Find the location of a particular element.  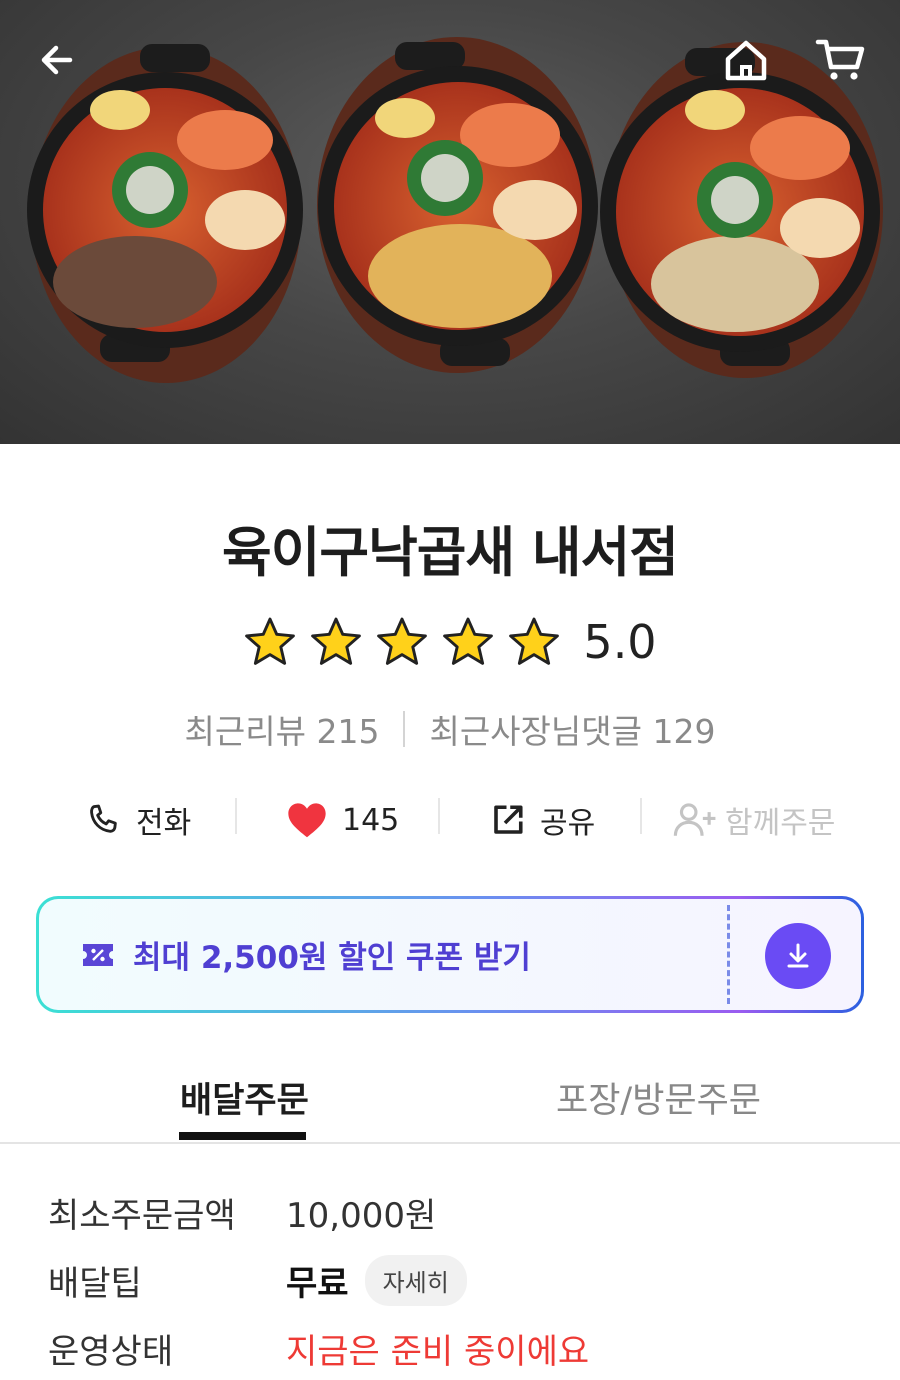

rating-stars is located at coordinates (402, 642).